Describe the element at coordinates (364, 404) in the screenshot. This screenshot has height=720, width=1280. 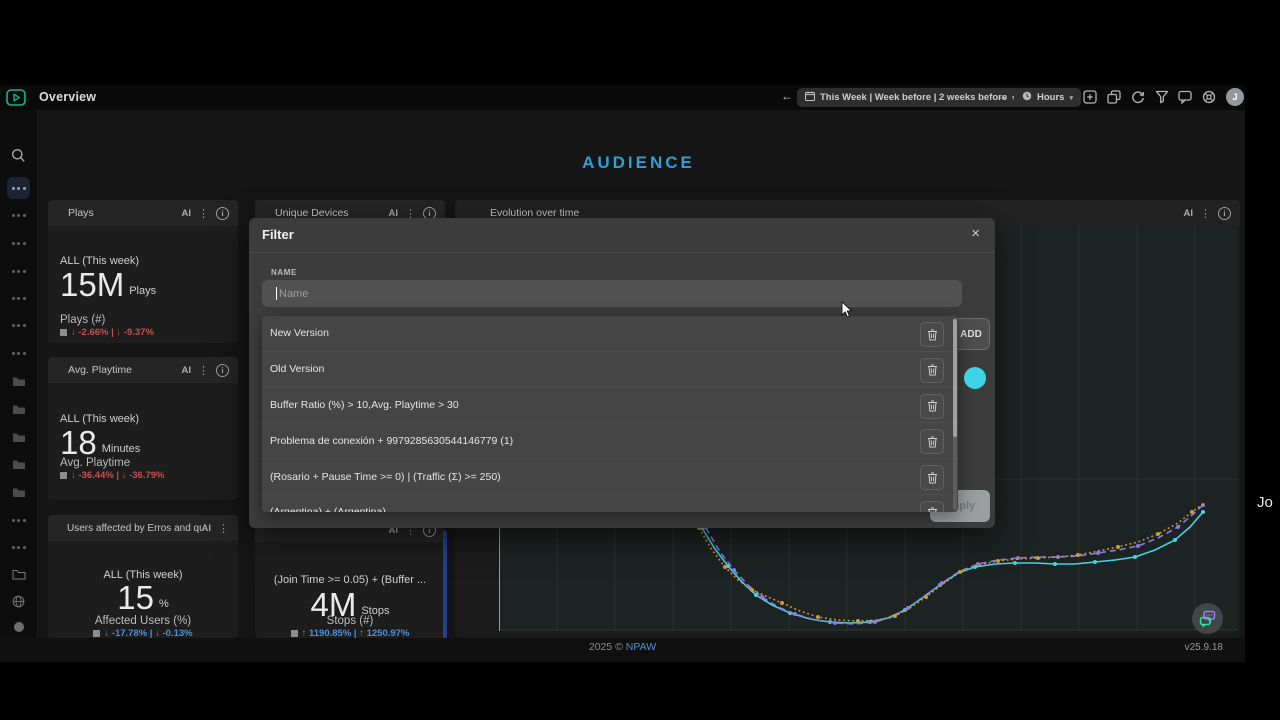
I see `filter-item-label: Buffer Ratio (%) > 10,Avg. Playtime > 30` at that location.